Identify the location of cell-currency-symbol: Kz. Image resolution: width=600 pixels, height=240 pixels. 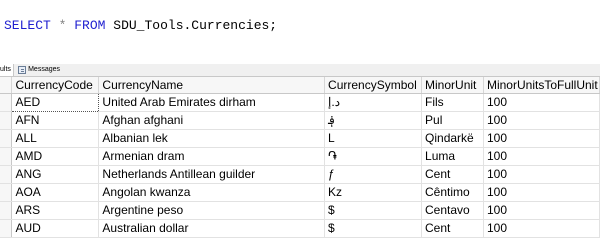
(373, 192).